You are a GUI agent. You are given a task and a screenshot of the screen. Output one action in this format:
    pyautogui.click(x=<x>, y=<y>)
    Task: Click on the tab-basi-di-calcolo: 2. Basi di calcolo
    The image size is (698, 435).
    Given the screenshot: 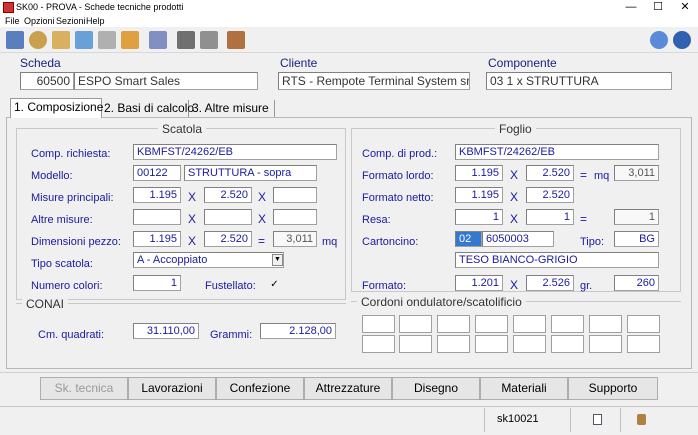 What is the action you would take?
    pyautogui.click(x=147, y=108)
    